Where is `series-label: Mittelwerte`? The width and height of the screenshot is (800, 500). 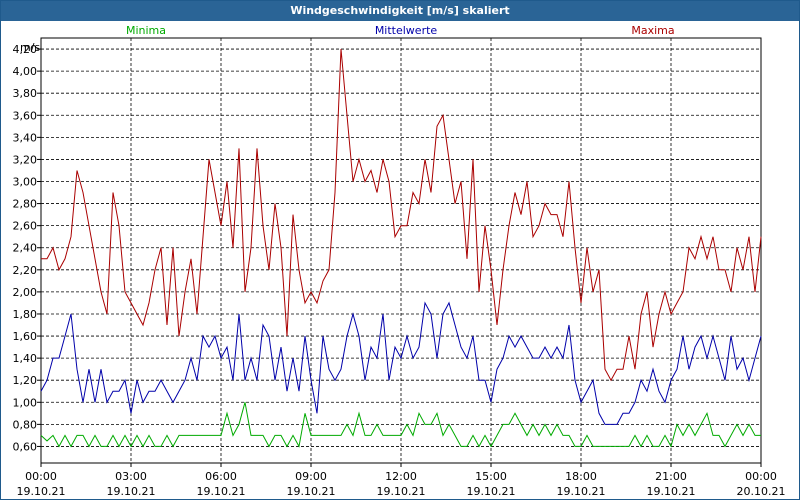 series-label: Mittelwerte is located at coordinates (406, 30).